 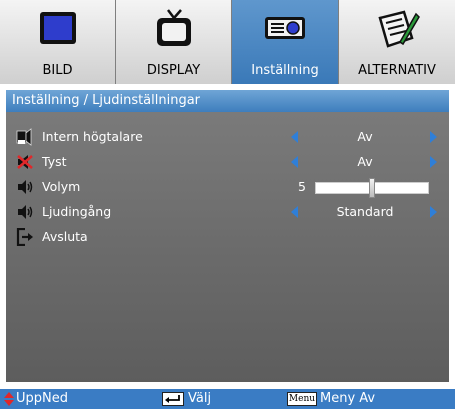 I want to click on tab-installning: Inställning, so click(x=285, y=42).